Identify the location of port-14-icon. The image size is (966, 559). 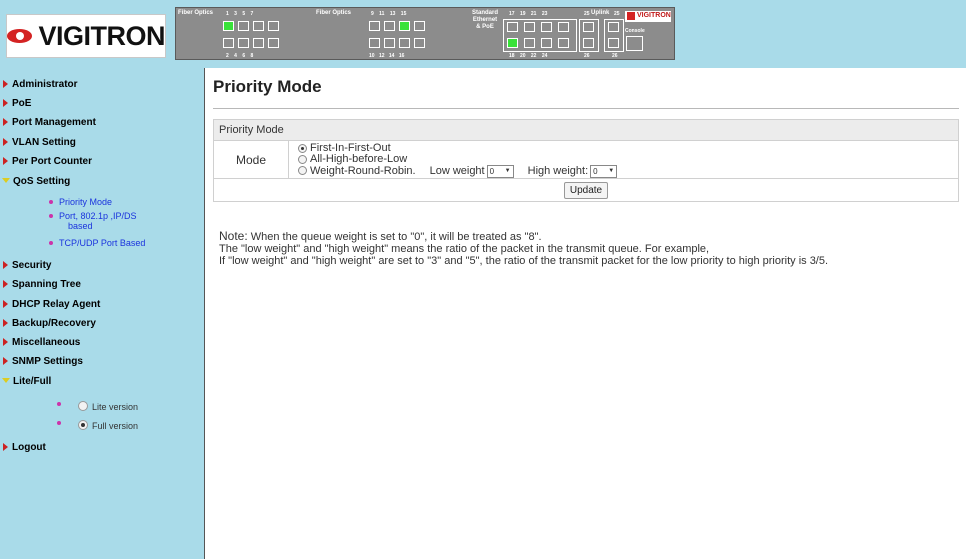
(404, 43).